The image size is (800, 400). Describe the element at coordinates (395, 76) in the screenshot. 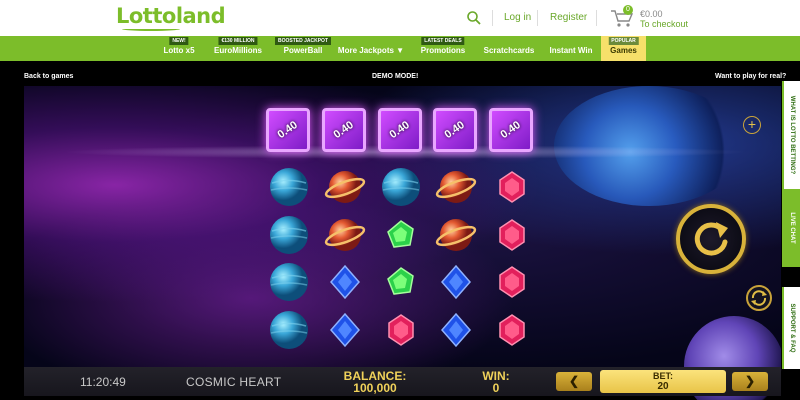

I see `demo-mode-label: DEMO MODE!` at that location.